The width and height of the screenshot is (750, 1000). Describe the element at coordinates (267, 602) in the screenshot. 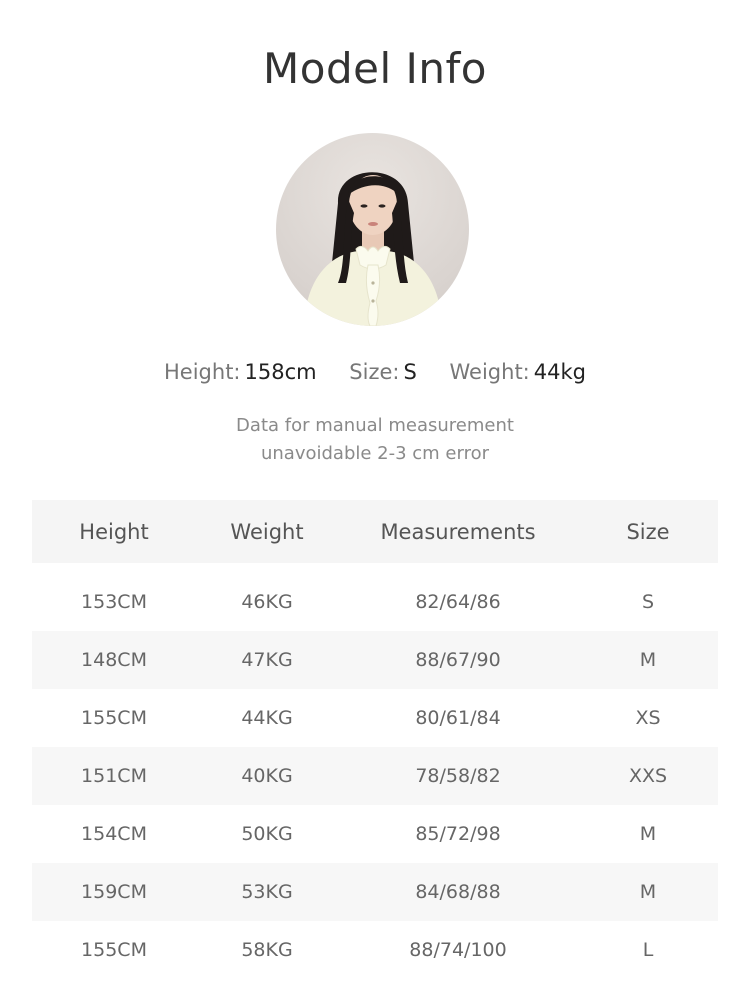

I see `cell-weight: 46KG` at that location.